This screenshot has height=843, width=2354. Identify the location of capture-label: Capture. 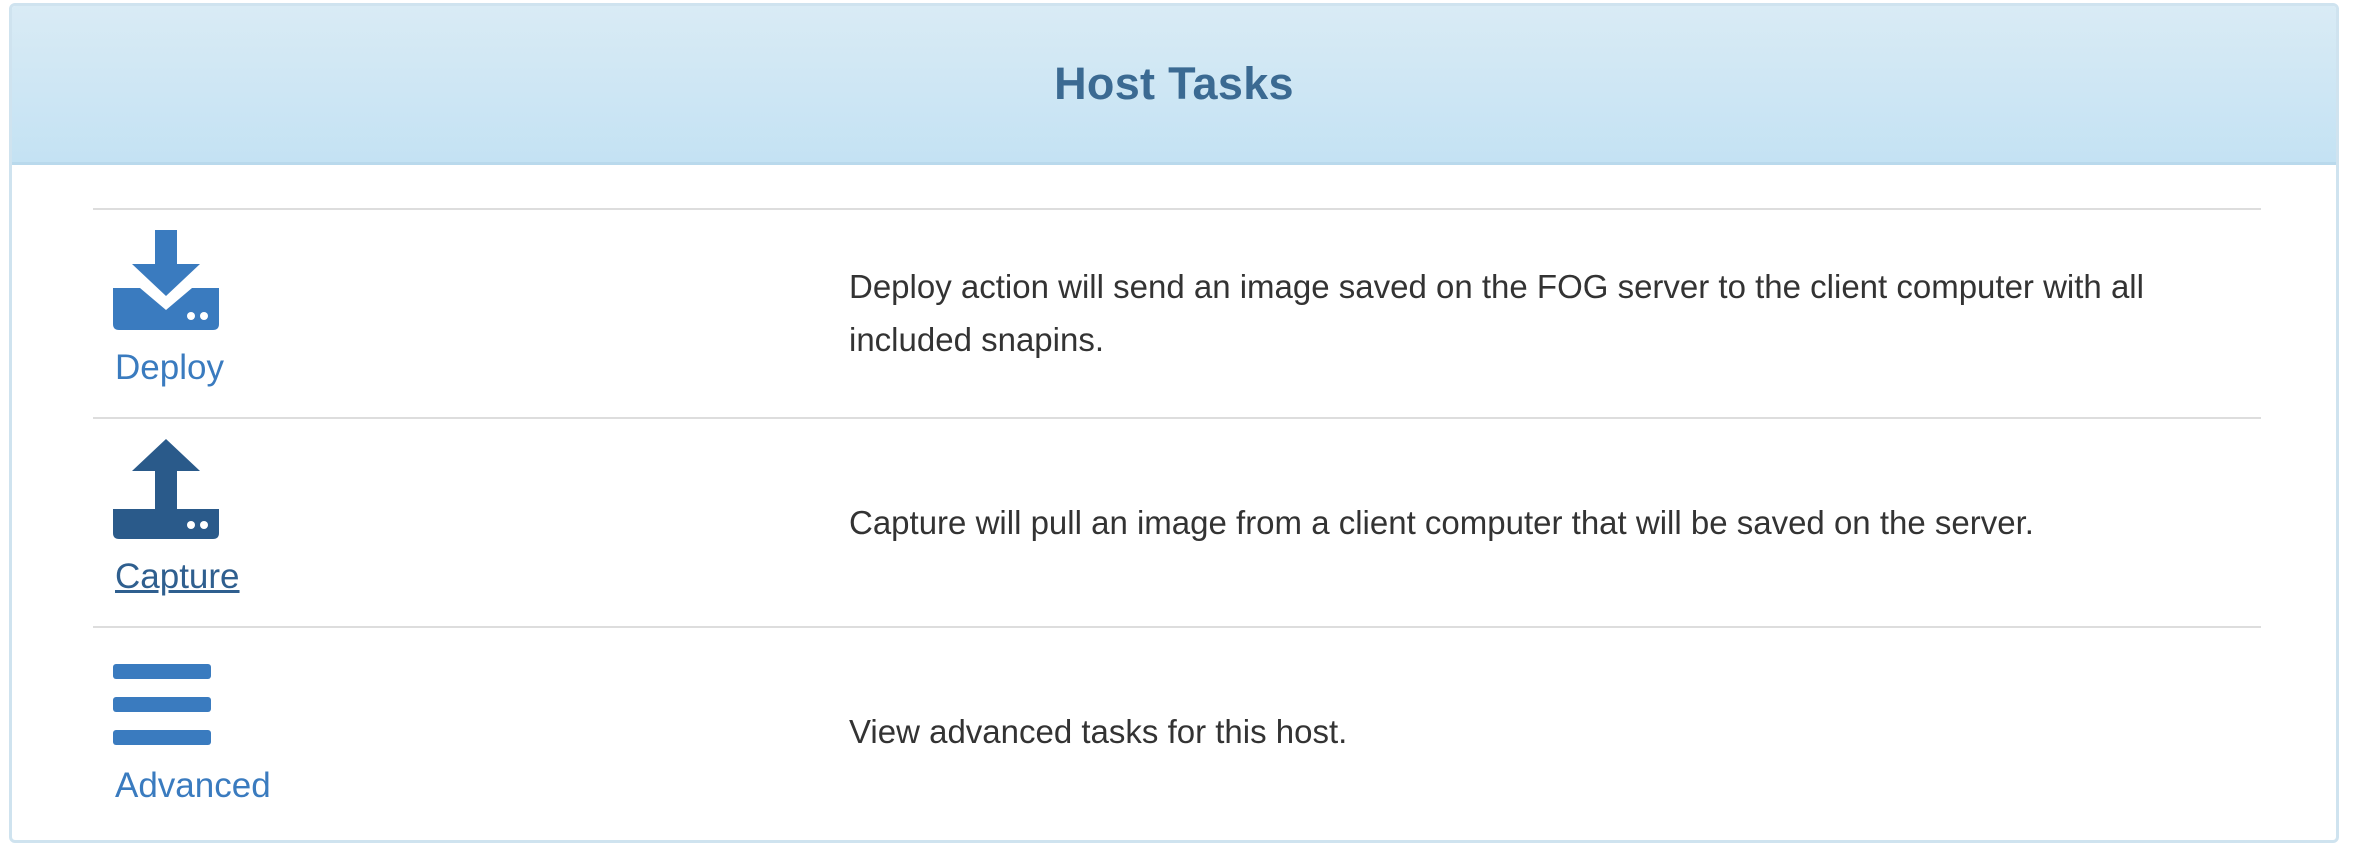
(177, 577).